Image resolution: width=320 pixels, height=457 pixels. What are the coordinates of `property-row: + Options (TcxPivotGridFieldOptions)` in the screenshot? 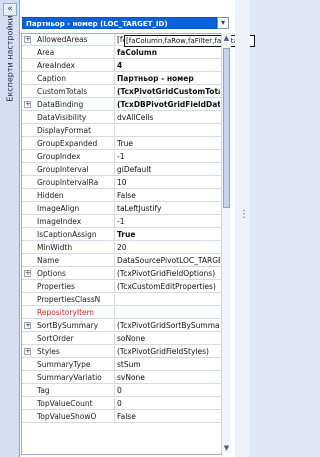 It's located at (121, 274).